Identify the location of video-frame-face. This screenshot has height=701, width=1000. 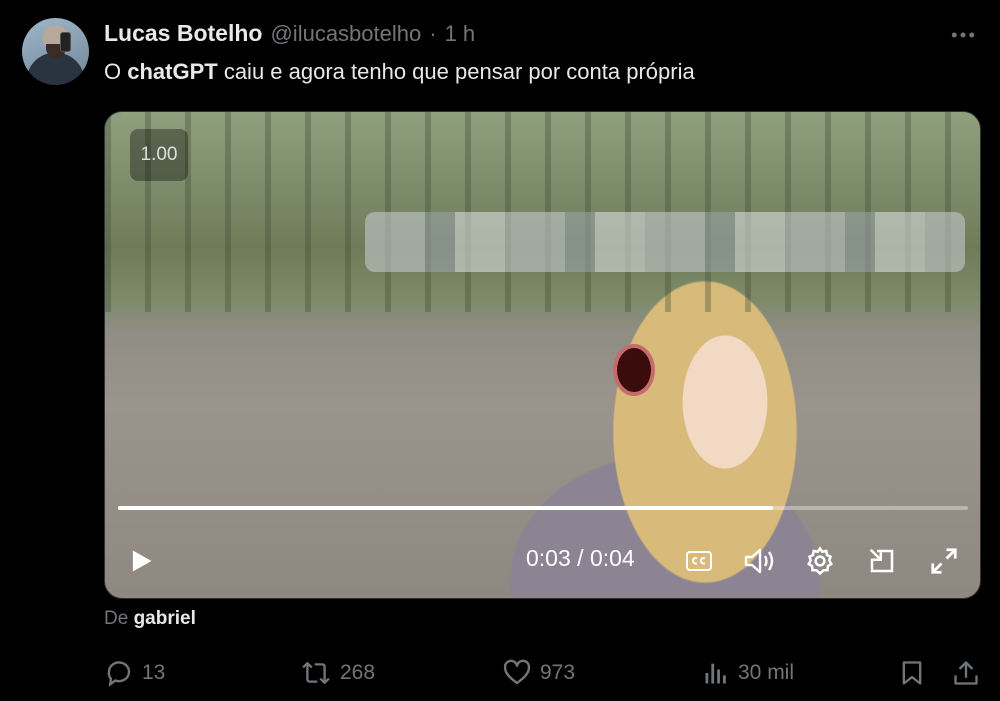
(634, 370).